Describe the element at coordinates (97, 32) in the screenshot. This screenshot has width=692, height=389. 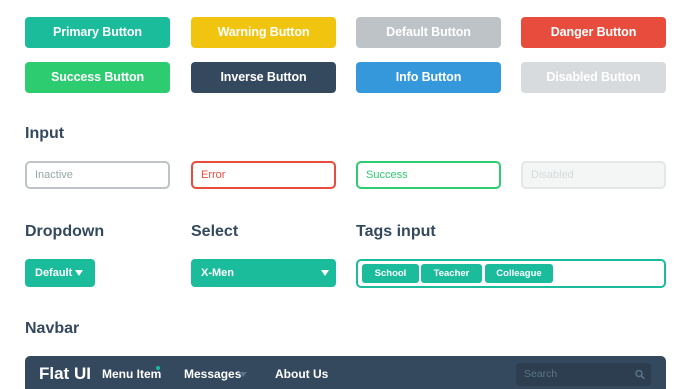
I see `primary-button: Primary Button` at that location.